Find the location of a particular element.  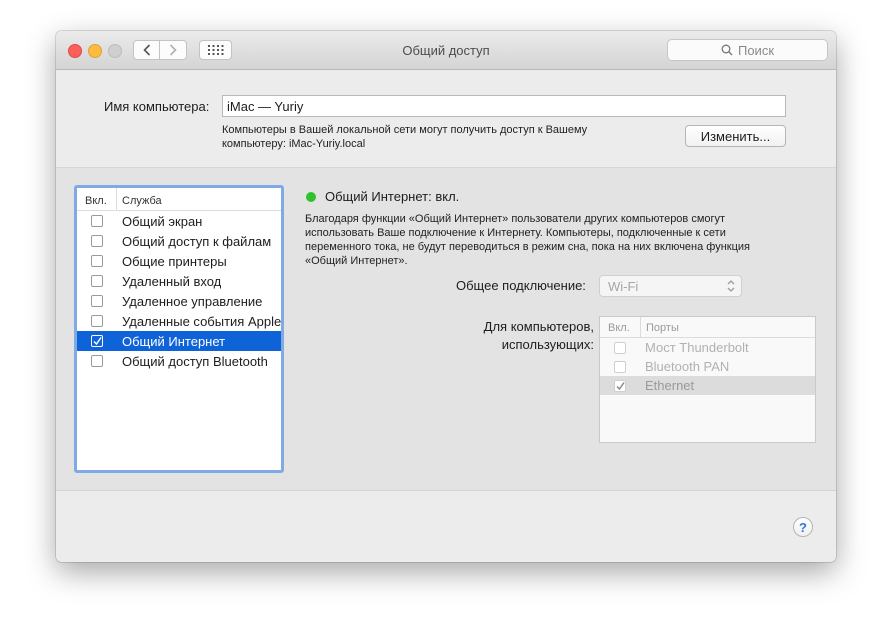

search-icon is located at coordinates (727, 50).